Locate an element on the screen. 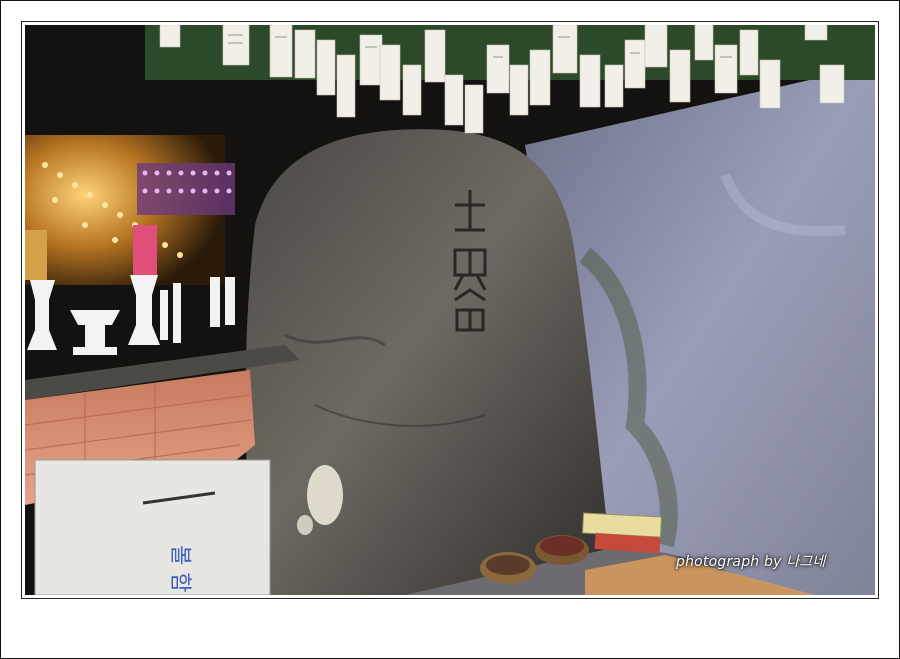  donation-box is located at coordinates (152, 527).